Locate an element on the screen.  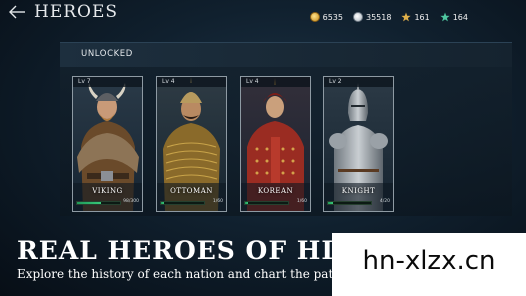
hero-name: KNIGHT is located at coordinates (358, 191).